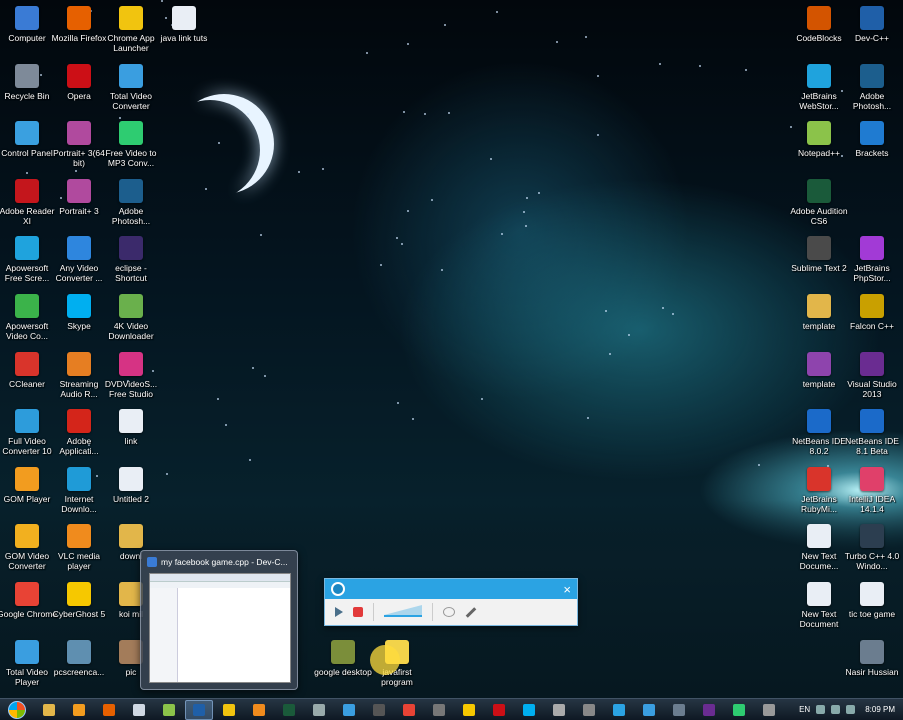 The image size is (903, 720). Describe the element at coordinates (739, 710) in the screenshot. I see `taskbar-button-phone` at that location.